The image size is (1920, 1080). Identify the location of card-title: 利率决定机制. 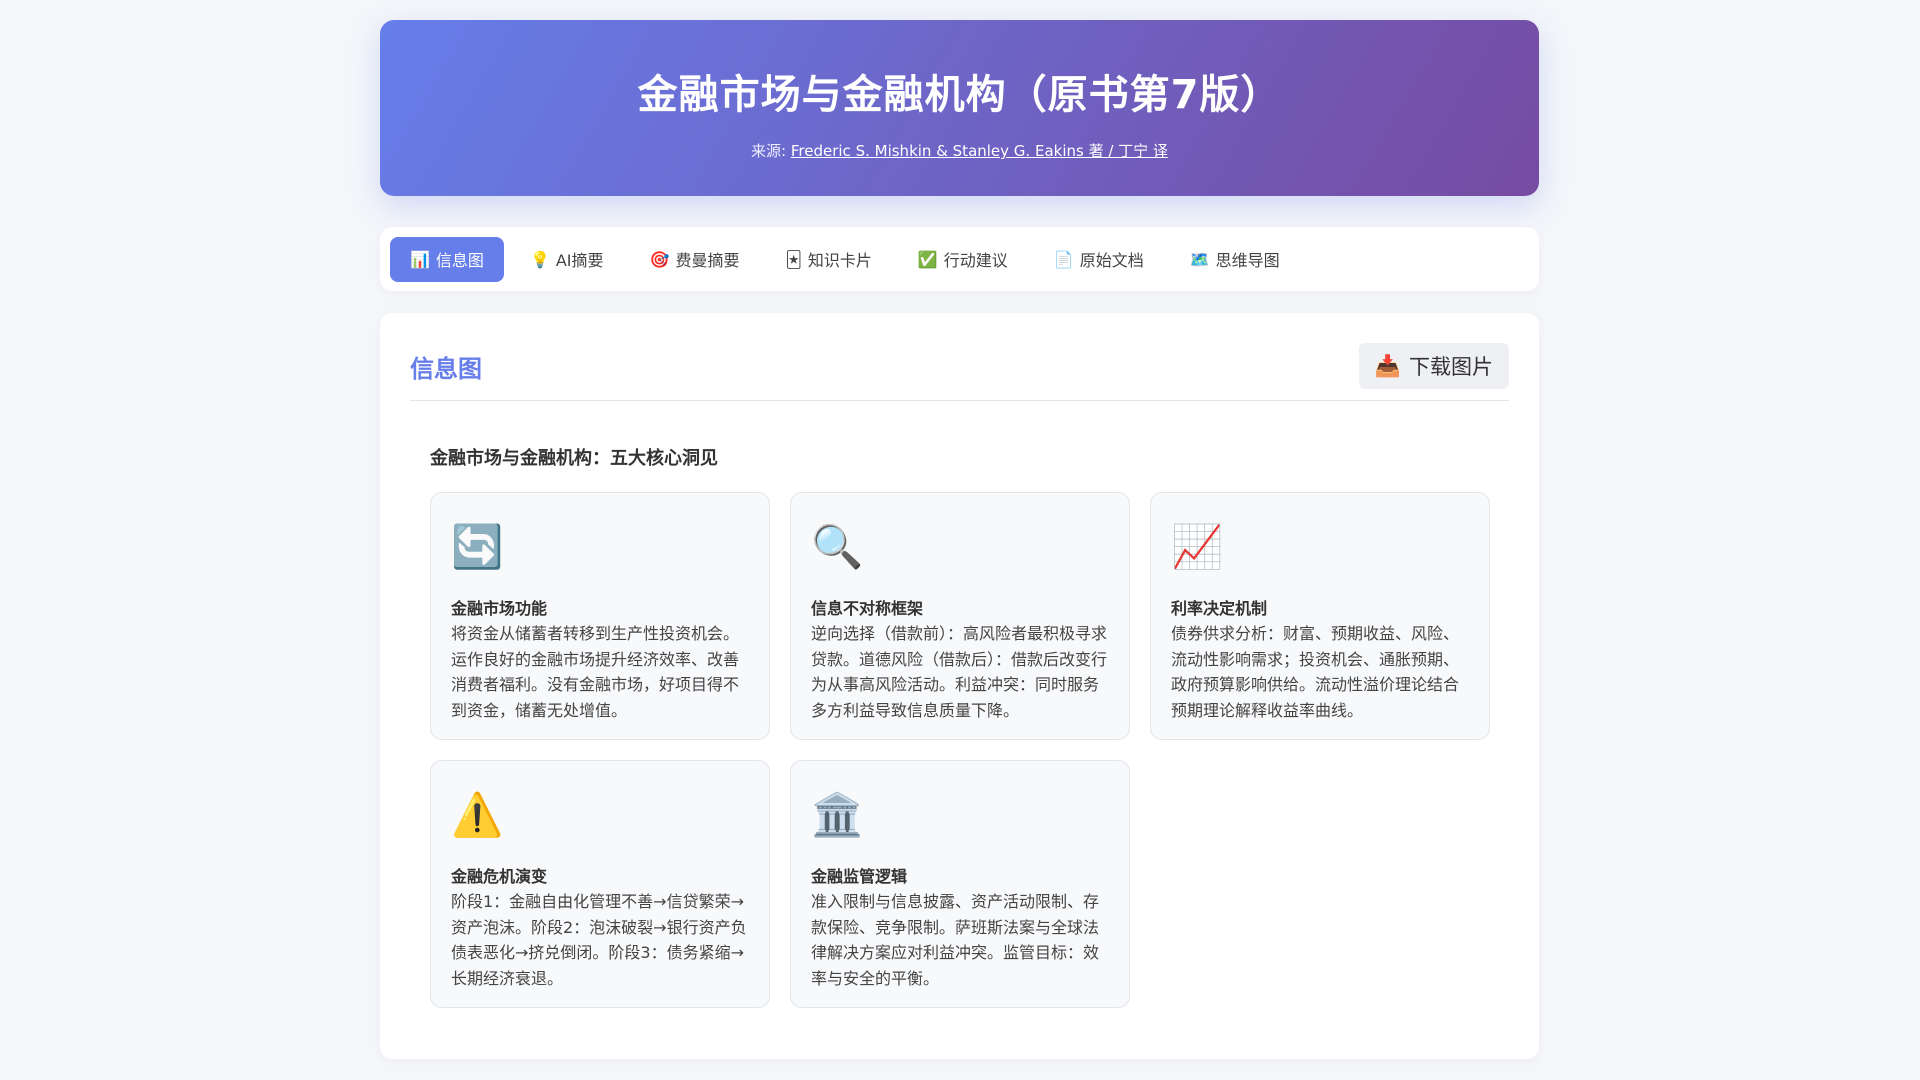
(1219, 608).